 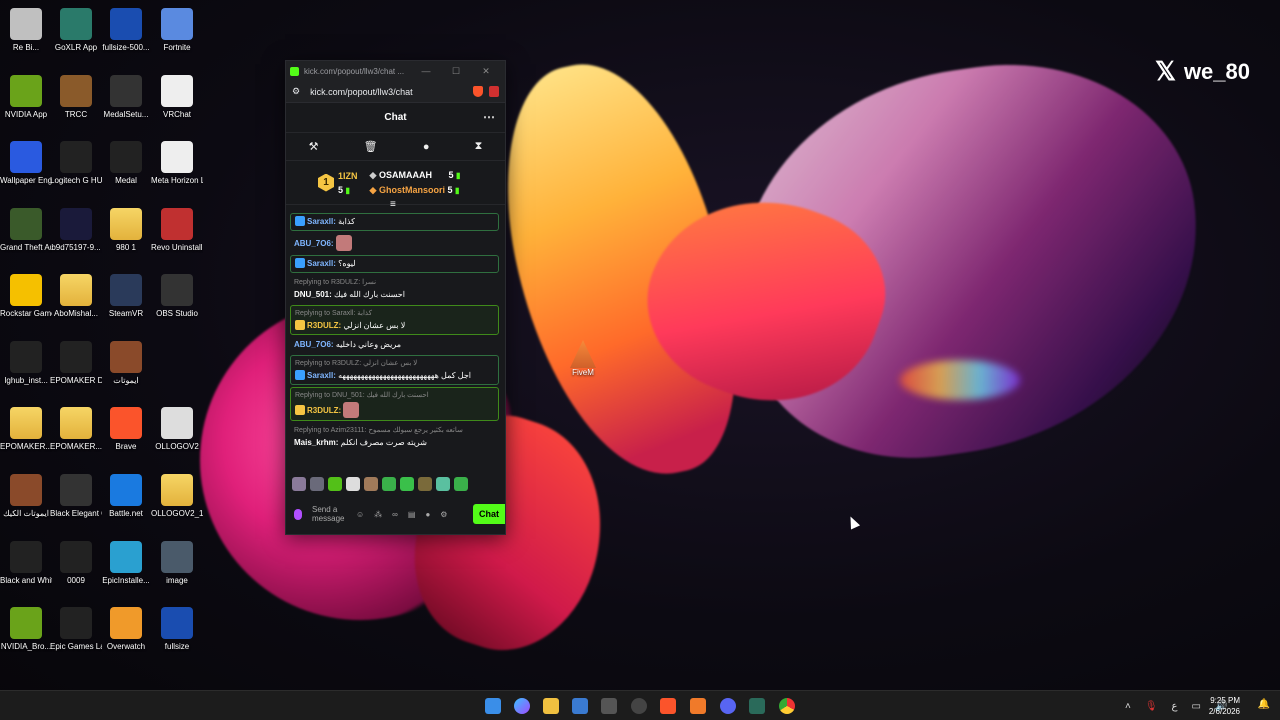 What do you see at coordinates (456, 71) in the screenshot?
I see `maximize-button: ☐` at bounding box center [456, 71].